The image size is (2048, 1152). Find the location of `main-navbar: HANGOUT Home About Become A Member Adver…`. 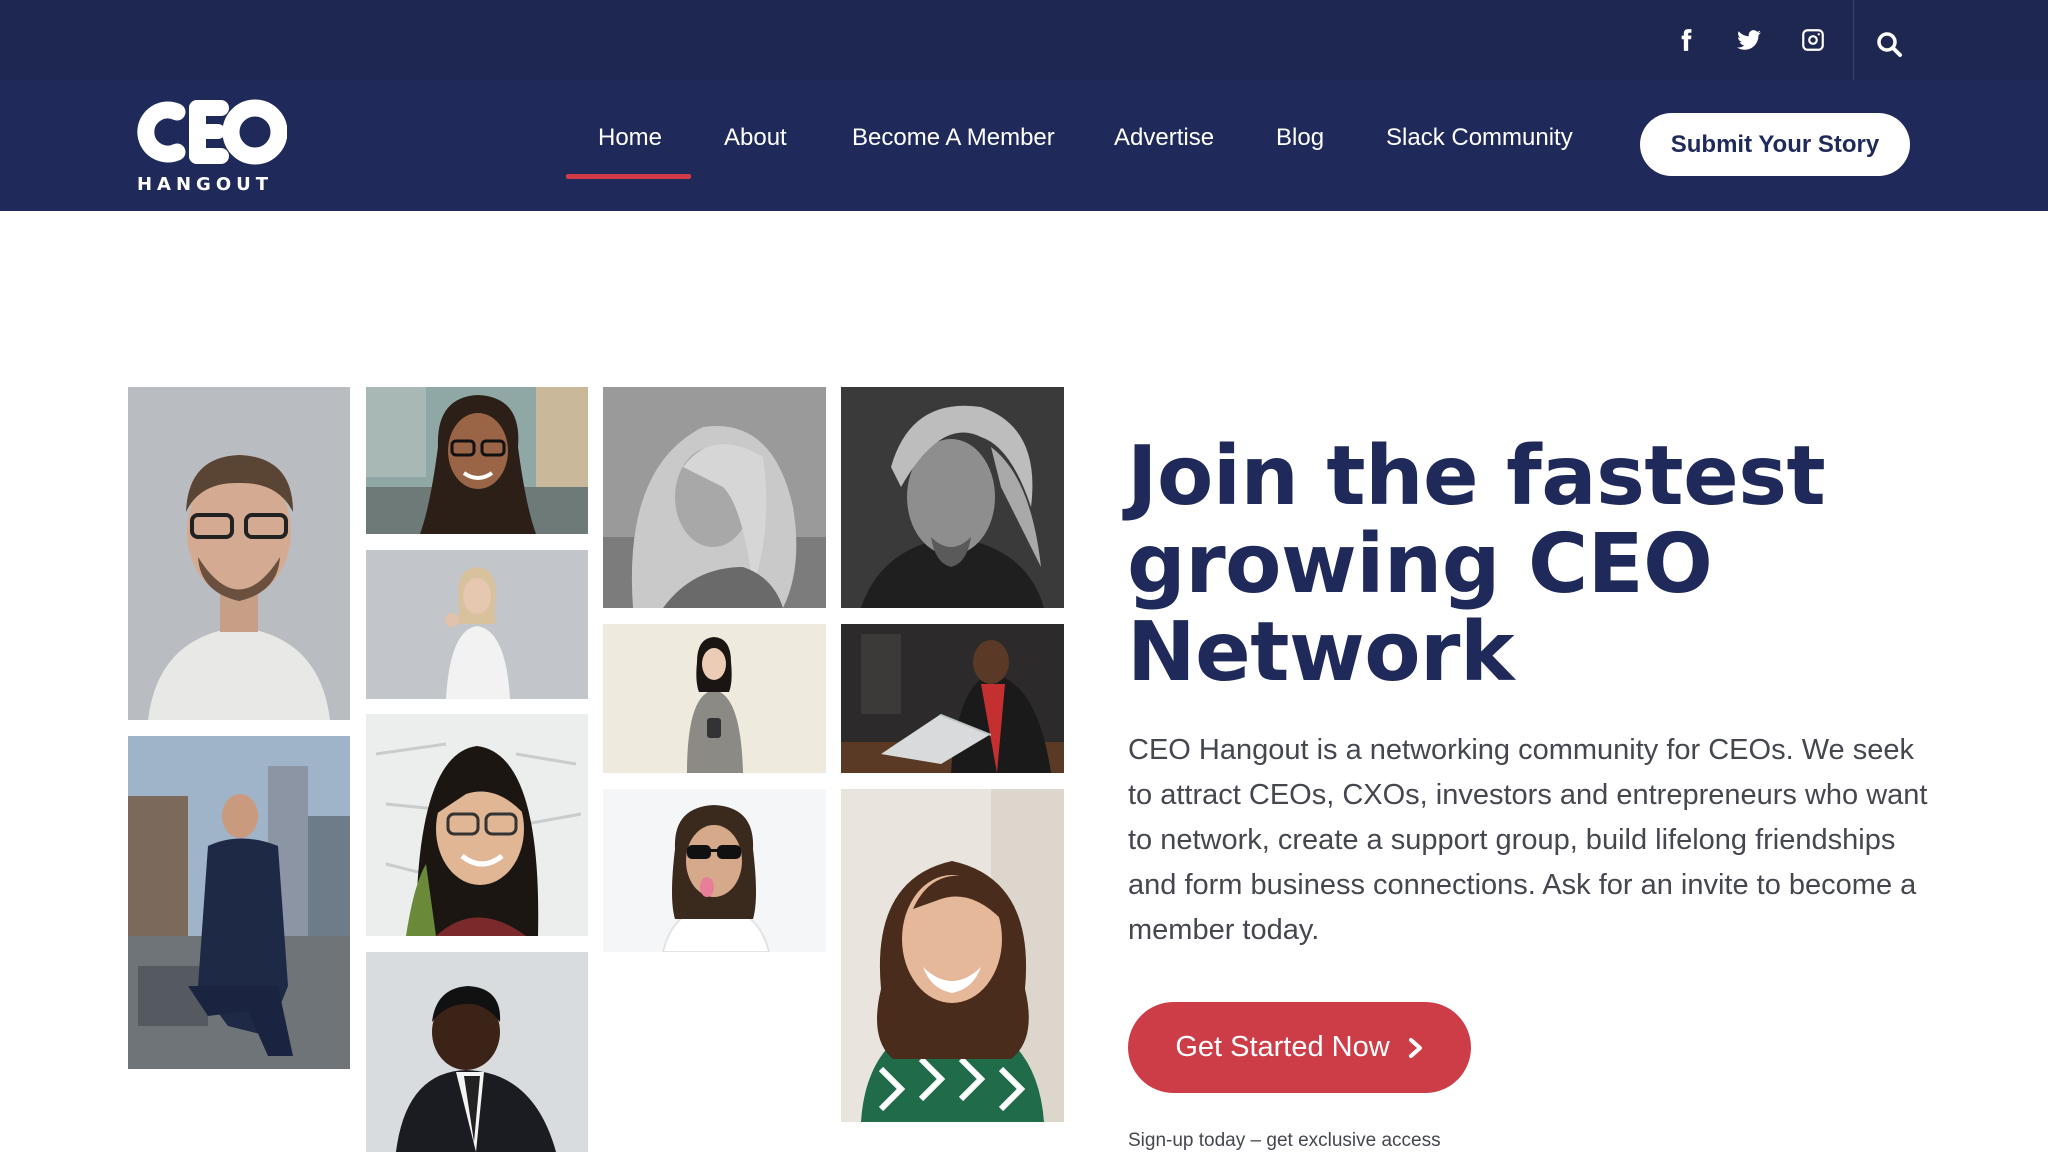

main-navbar: HANGOUT Home About Become A Member Adver… is located at coordinates (1024, 145).